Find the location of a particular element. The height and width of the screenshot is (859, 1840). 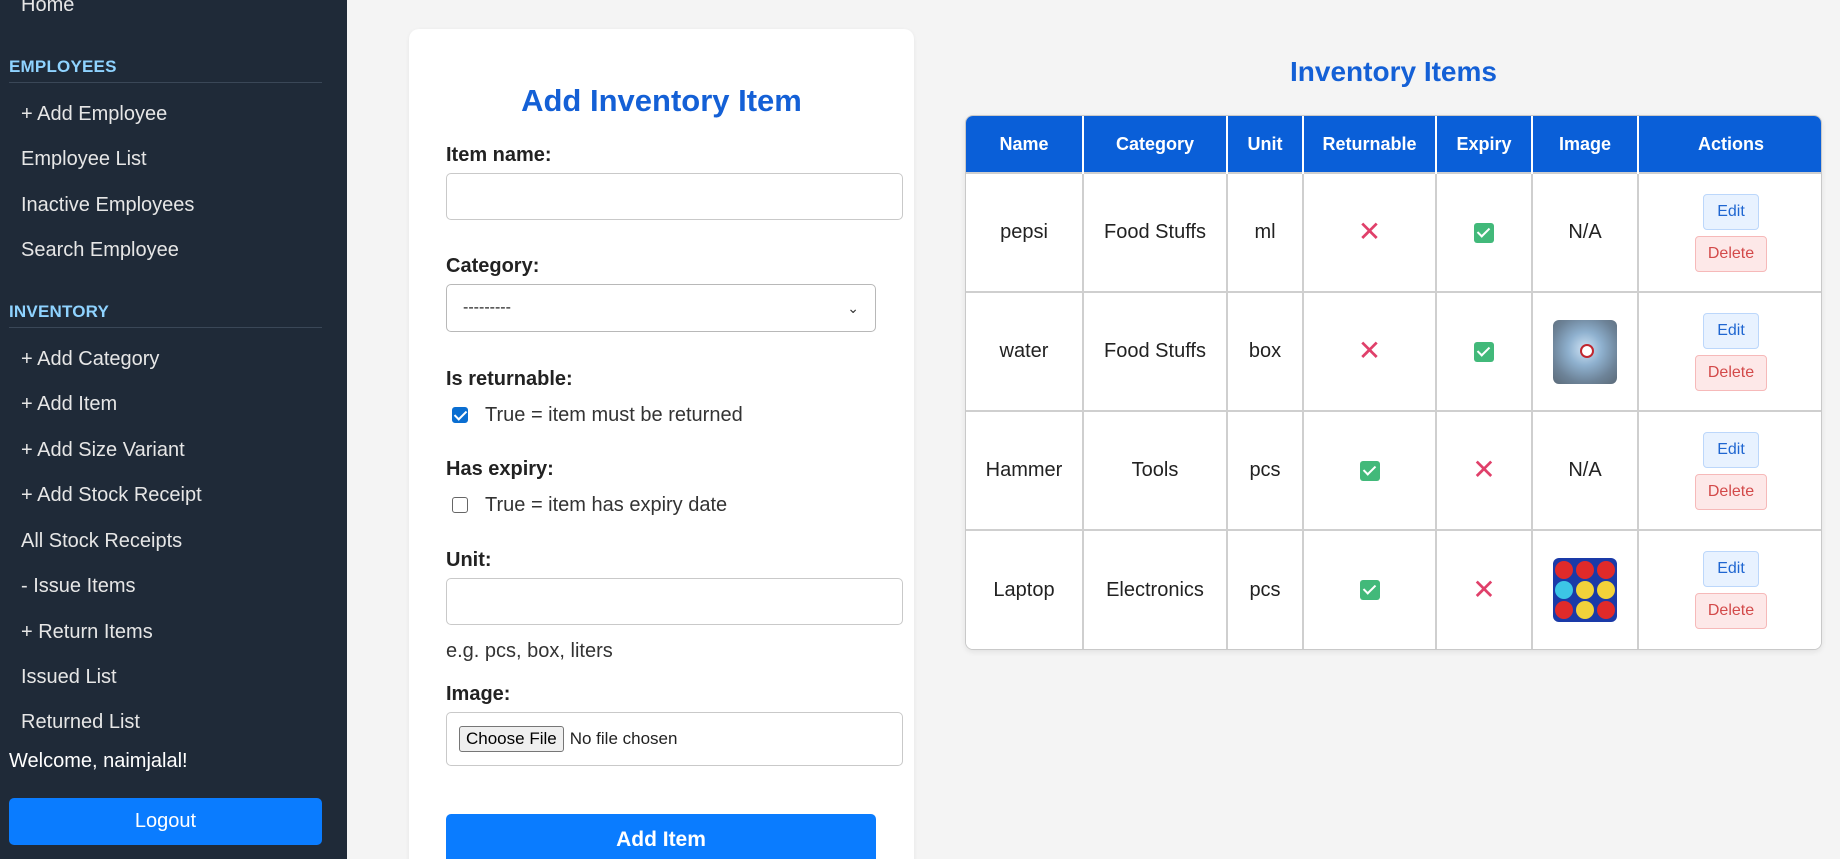

logout-button: Logout is located at coordinates (165, 821).